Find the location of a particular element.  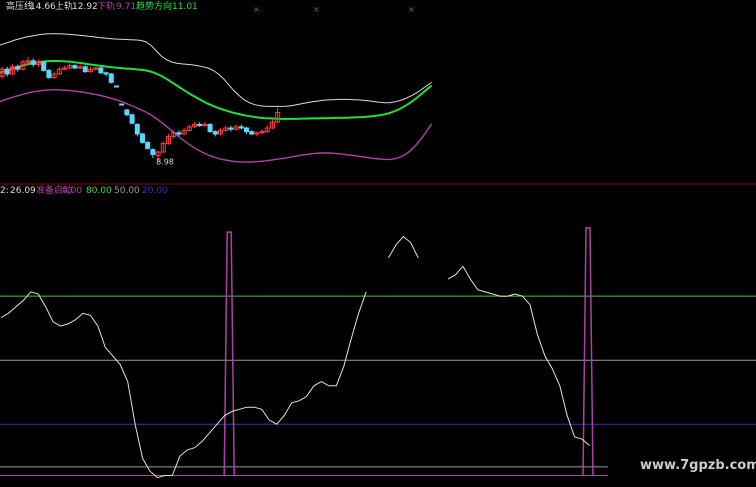

indicator-header-value-1: 0.00 is located at coordinates (72, 191).